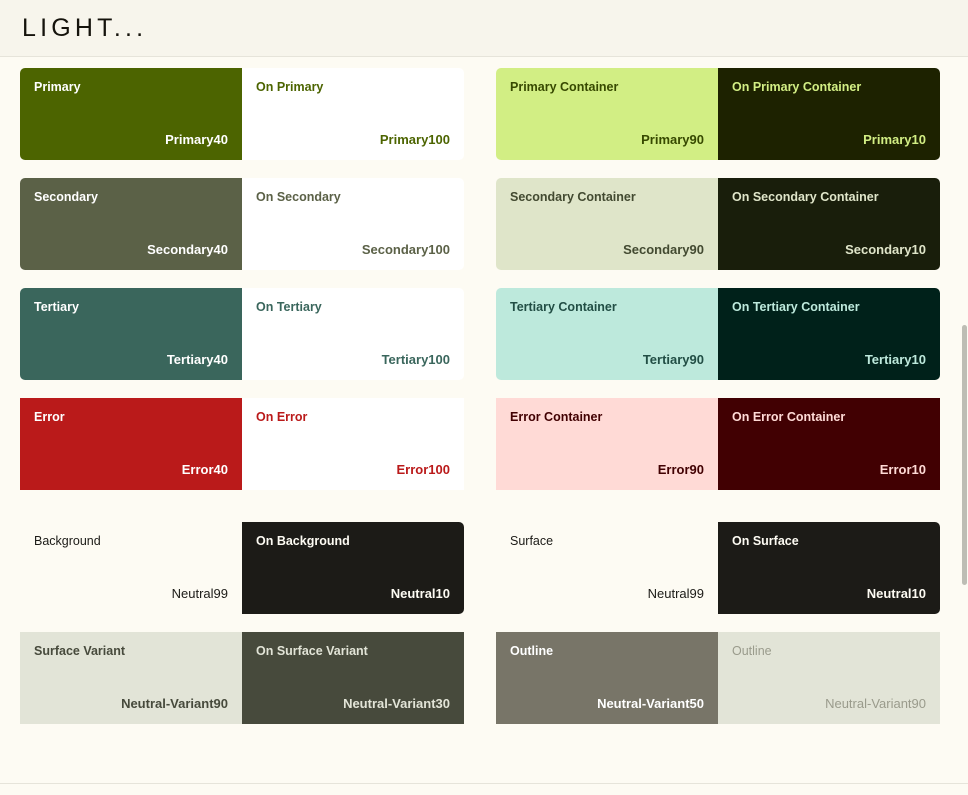 Image resolution: width=968 pixels, height=795 pixels. Describe the element at coordinates (131, 334) in the screenshot. I see `swatch-tertiary-left: Tertiary Tertiary40` at that location.